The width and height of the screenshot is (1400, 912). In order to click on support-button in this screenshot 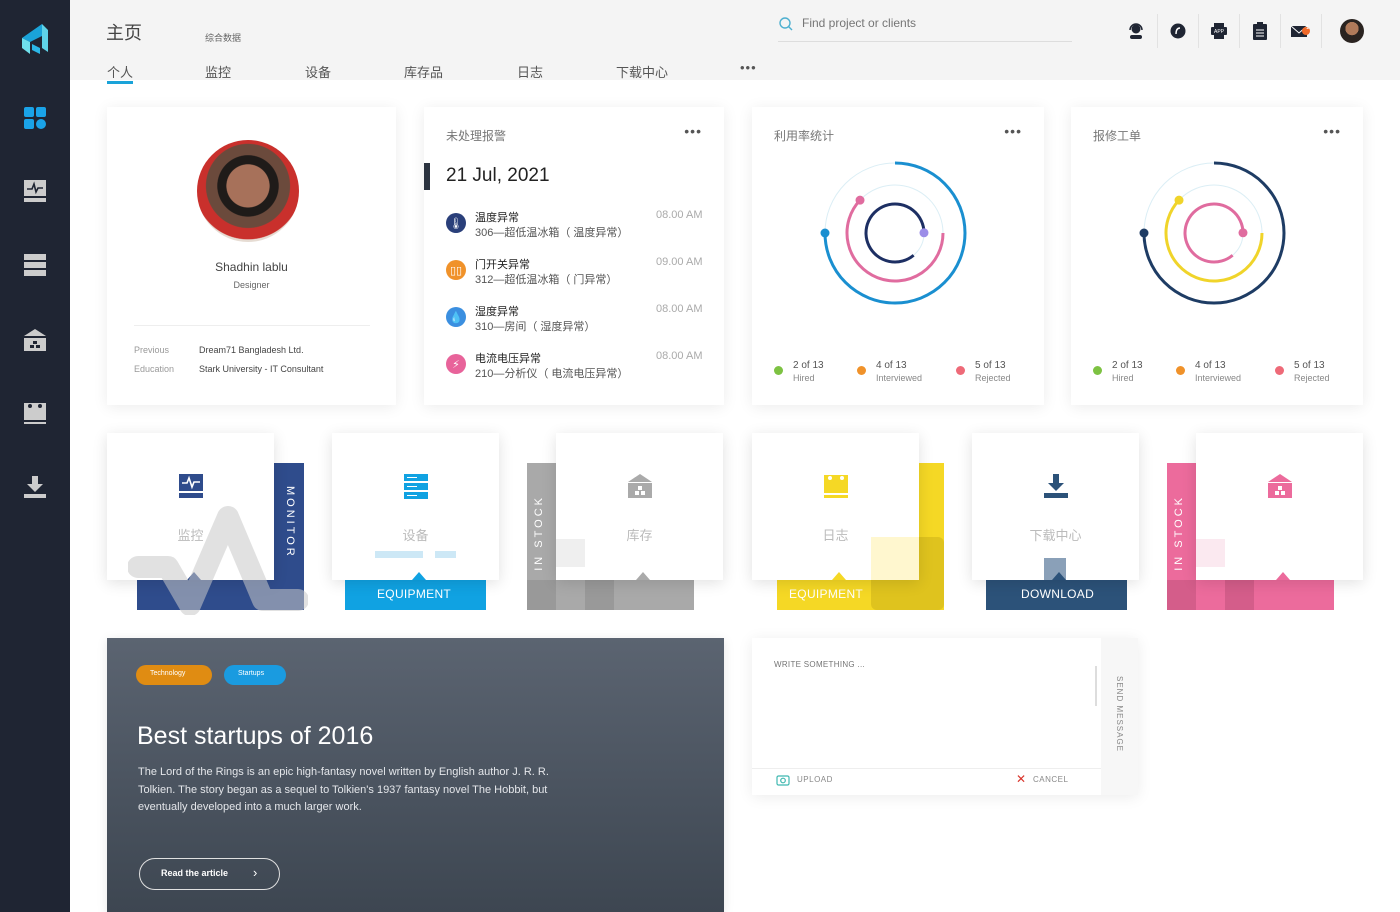, I will do `click(1136, 31)`.